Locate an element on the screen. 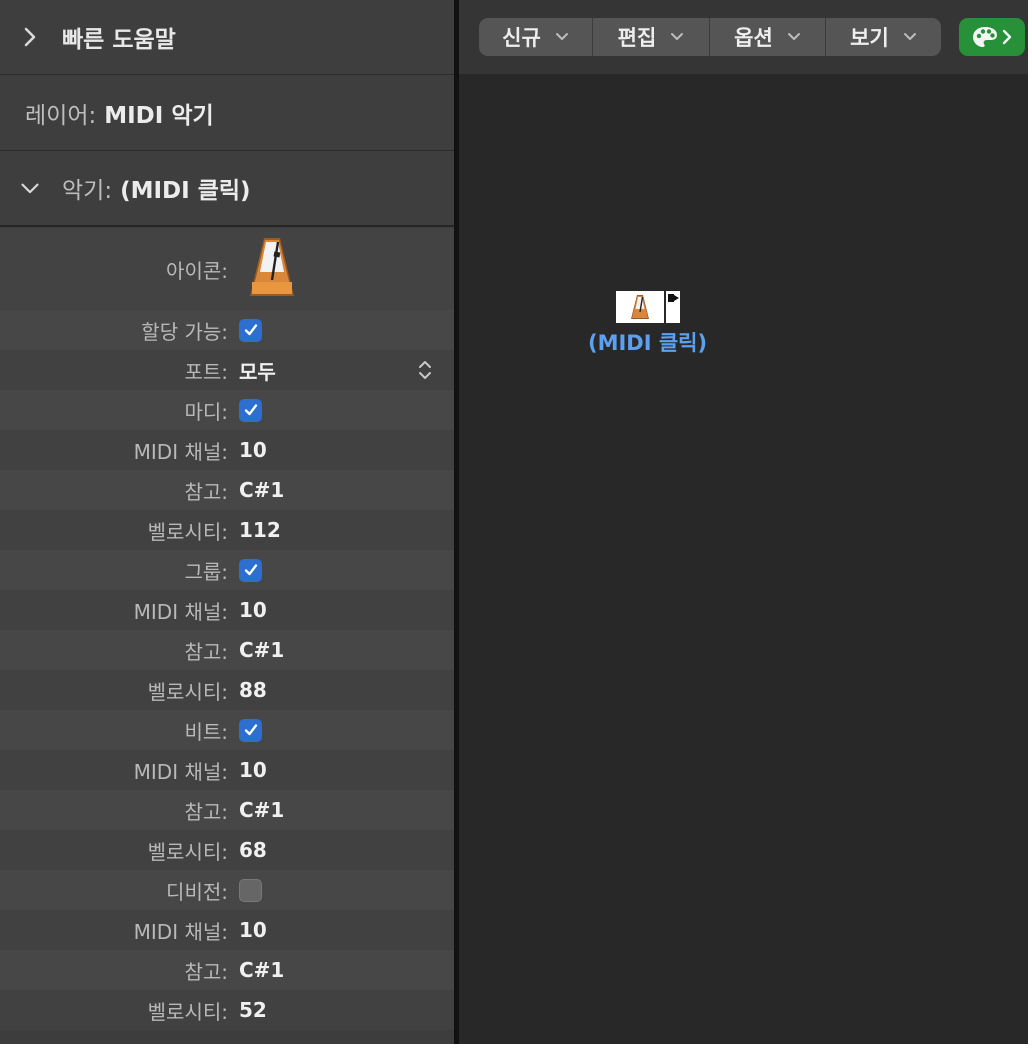 The height and width of the screenshot is (1048, 1032). new-menu-label: 신규 is located at coordinates (521, 38).